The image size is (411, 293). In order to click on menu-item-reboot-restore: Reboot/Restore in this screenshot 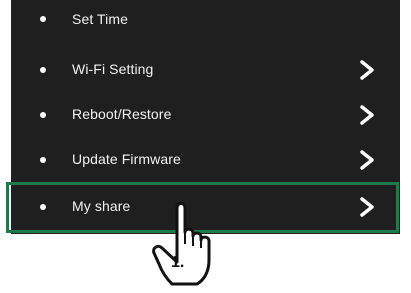, I will do `click(205, 115)`.